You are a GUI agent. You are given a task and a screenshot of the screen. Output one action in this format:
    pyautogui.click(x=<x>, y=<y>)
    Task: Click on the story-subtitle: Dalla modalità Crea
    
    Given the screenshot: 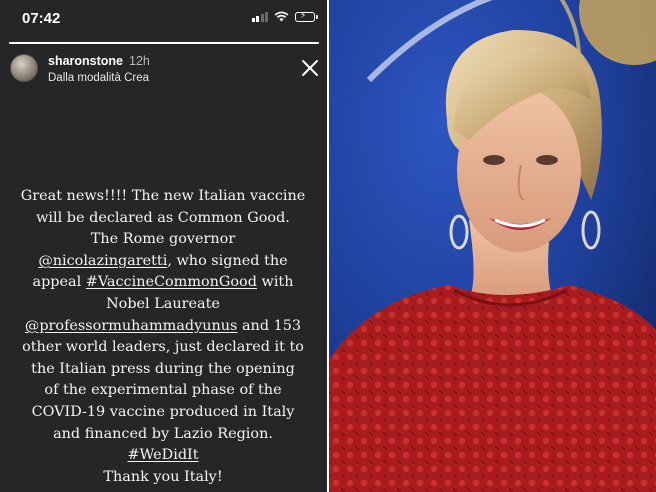 What is the action you would take?
    pyautogui.click(x=98, y=78)
    